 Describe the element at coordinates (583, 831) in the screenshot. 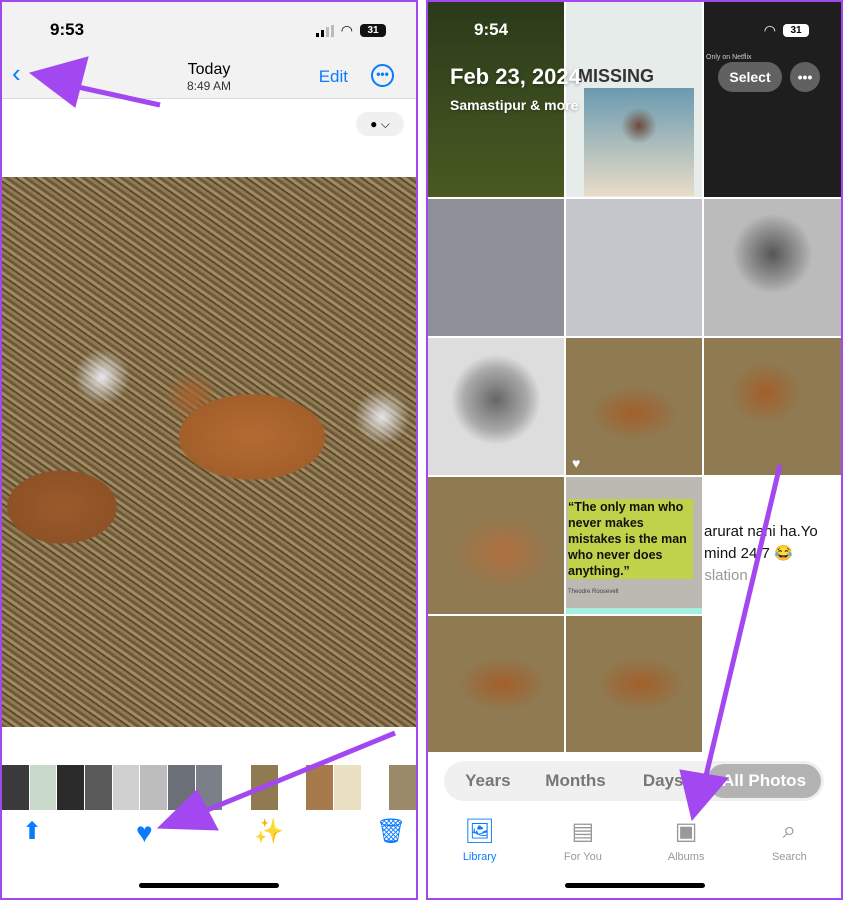

I see `for-you-icon: ▤` at that location.